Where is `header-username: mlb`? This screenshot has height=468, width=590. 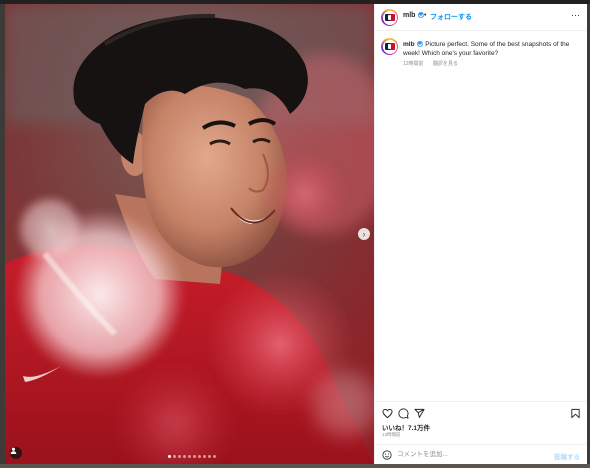
header-username: mlb is located at coordinates (414, 15).